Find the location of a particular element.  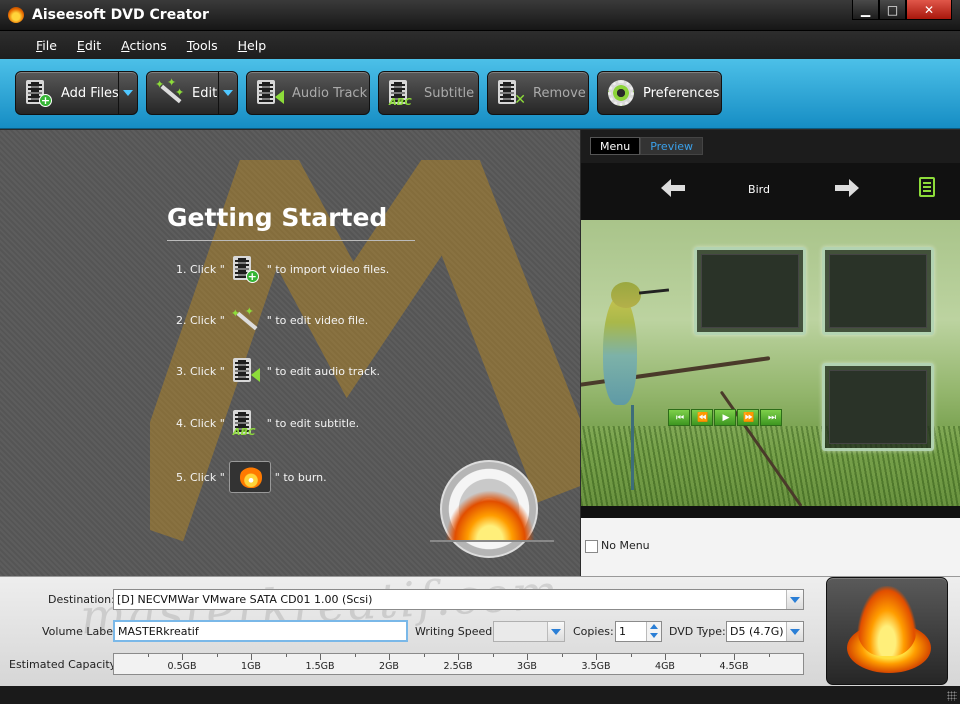

magic-wand-icon: ✦ ✦ is located at coordinates (246, 320).